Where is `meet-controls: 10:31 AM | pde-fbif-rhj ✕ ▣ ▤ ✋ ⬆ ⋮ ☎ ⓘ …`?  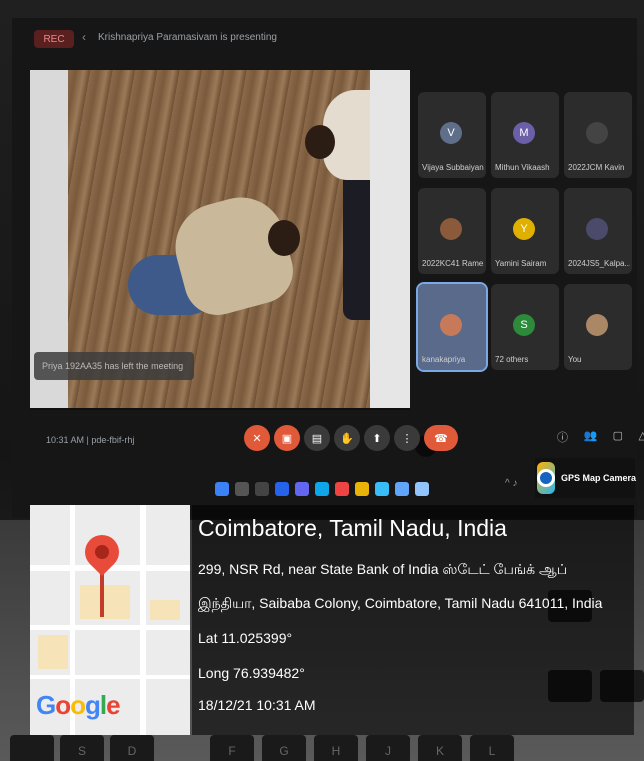
meet-controls: 10:31 AM | pde-fbif-rhj ✕ ▣ ▤ ✋ ⬆ ⋮ ☎ ⓘ … is located at coordinates (328, 442).